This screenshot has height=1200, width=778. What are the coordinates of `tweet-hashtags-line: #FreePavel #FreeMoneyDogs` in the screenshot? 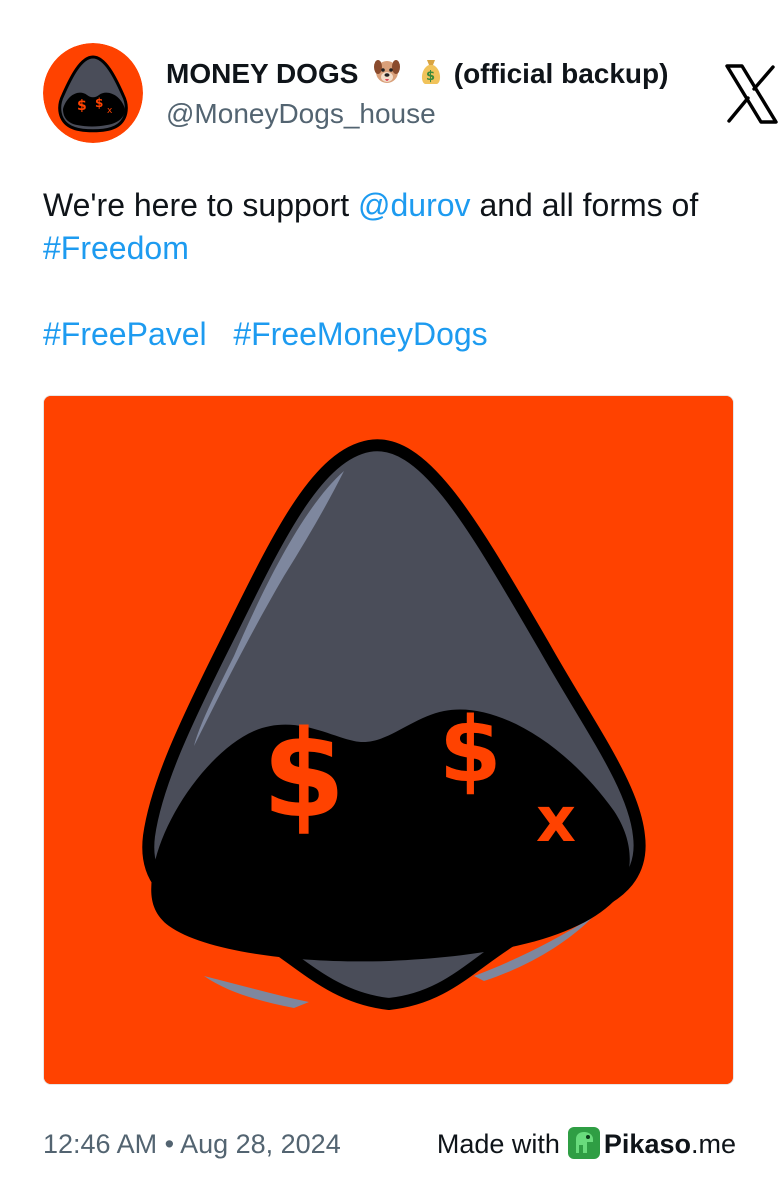 It's located at (388, 334).